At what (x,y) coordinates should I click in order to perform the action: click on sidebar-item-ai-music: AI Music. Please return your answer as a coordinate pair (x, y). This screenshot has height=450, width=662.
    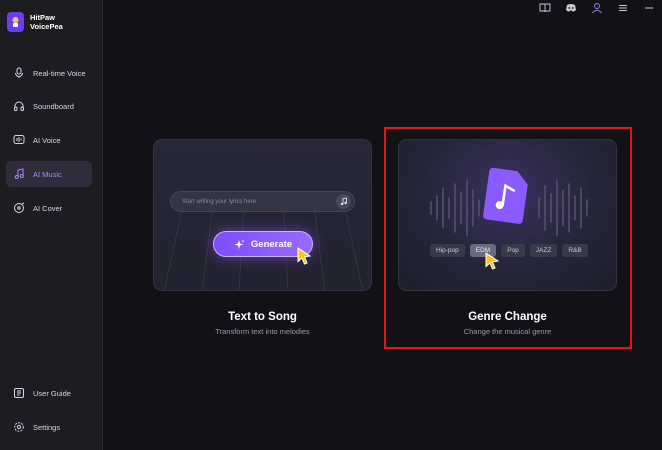
    Looking at the image, I should click on (49, 174).